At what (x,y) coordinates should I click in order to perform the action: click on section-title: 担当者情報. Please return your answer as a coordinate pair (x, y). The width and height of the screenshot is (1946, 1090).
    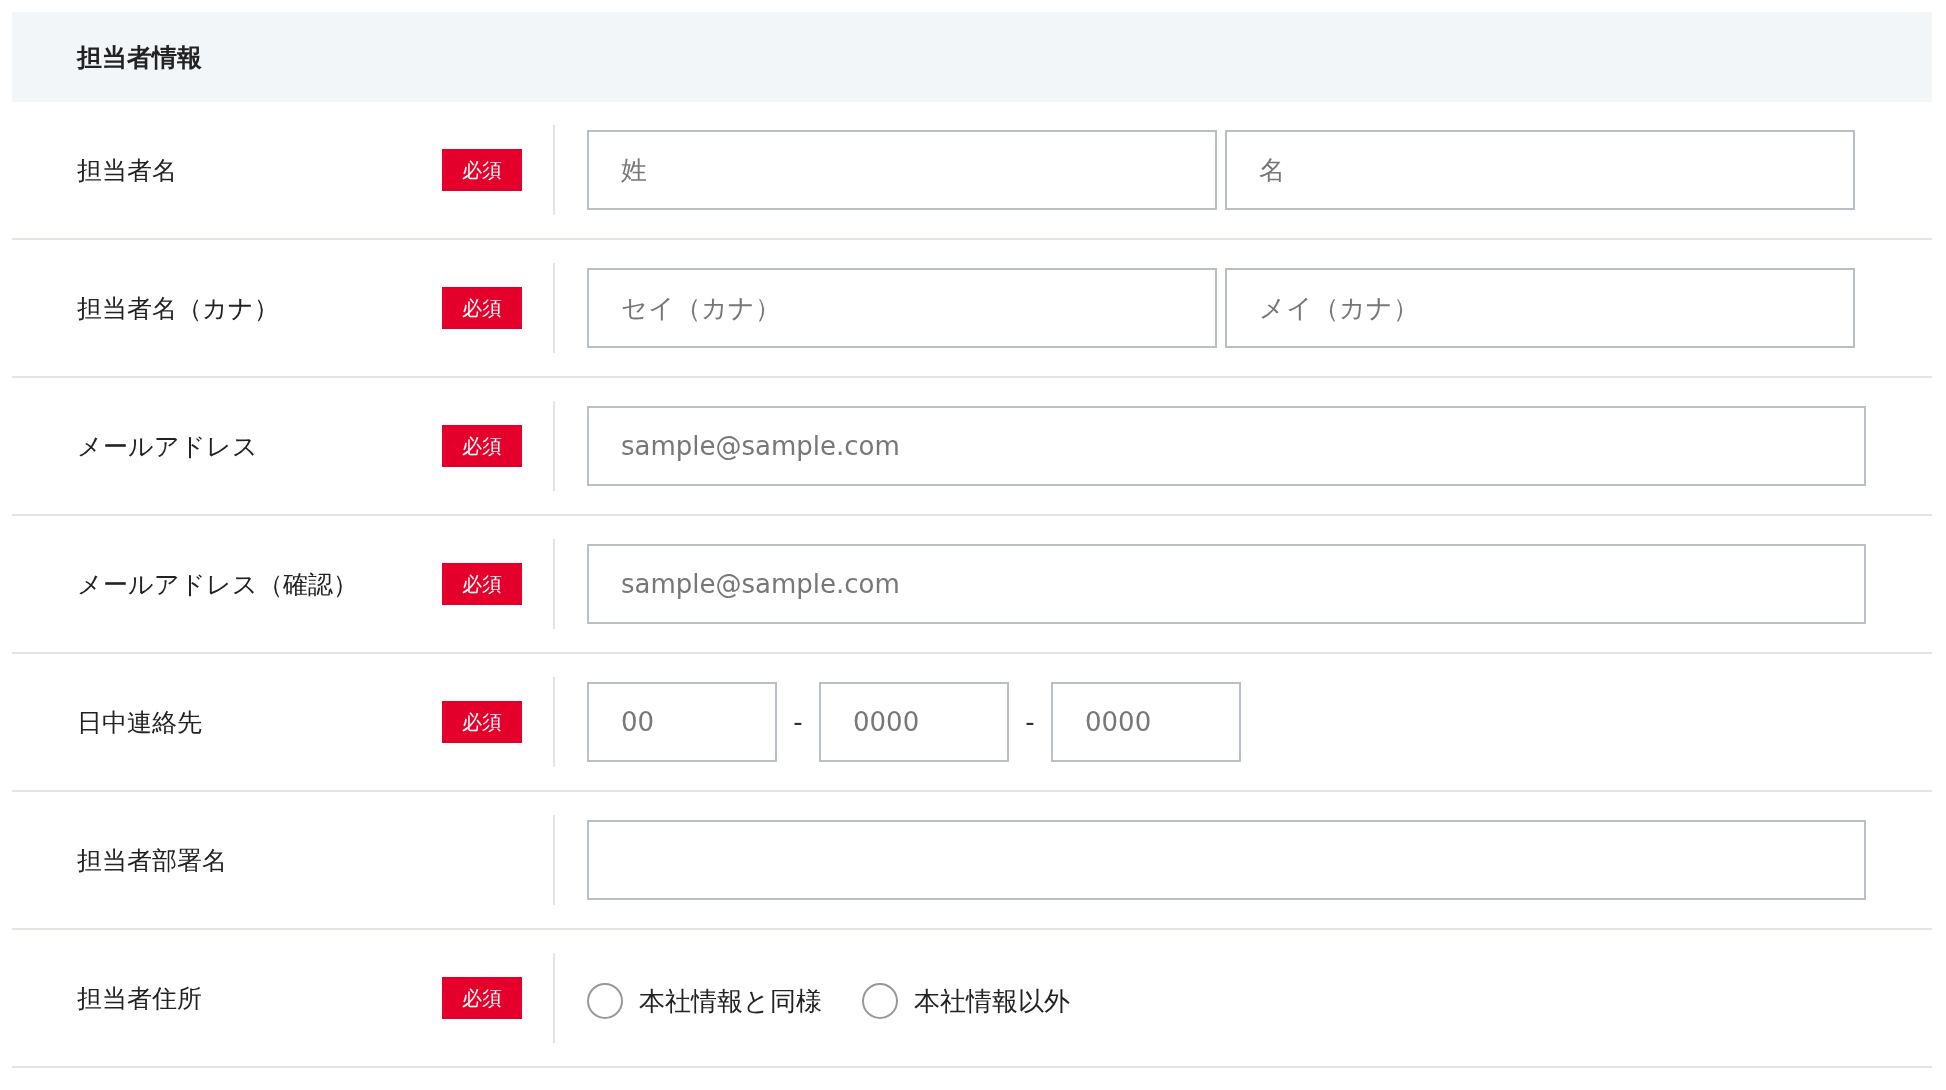
    Looking at the image, I should click on (139, 57).